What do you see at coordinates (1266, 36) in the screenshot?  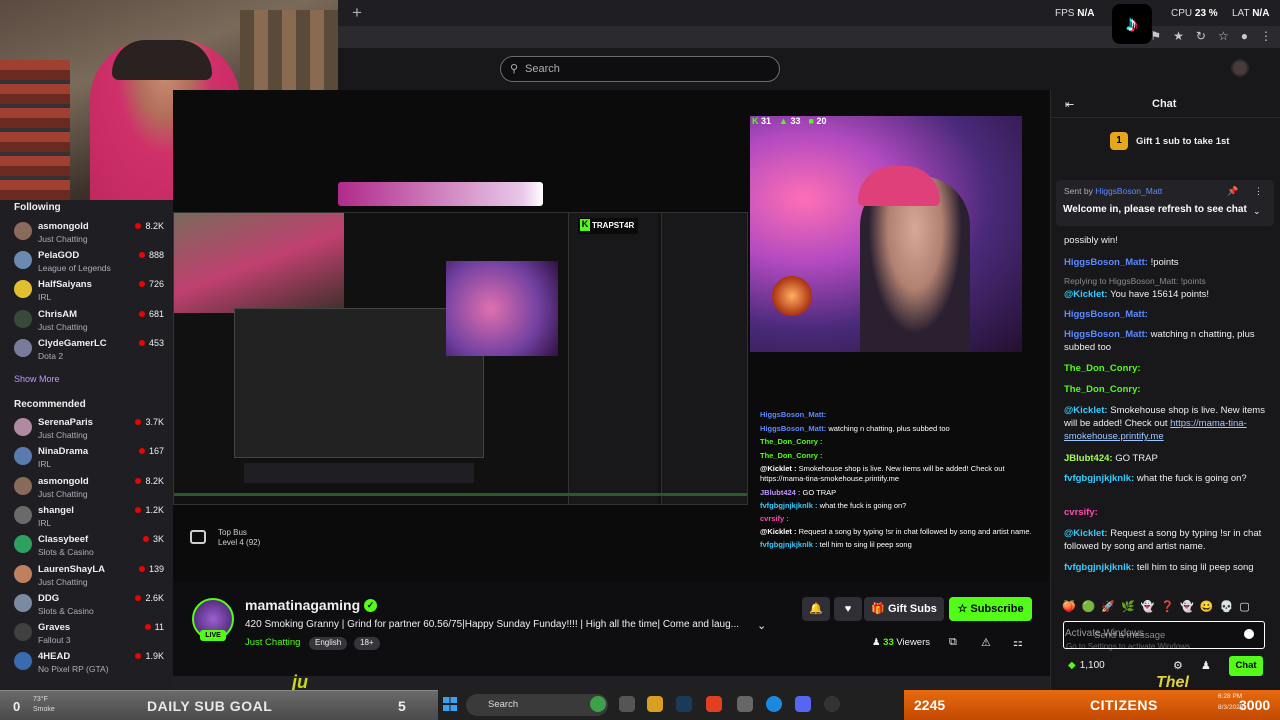 I see `menu-icon: ⋮` at bounding box center [1266, 36].